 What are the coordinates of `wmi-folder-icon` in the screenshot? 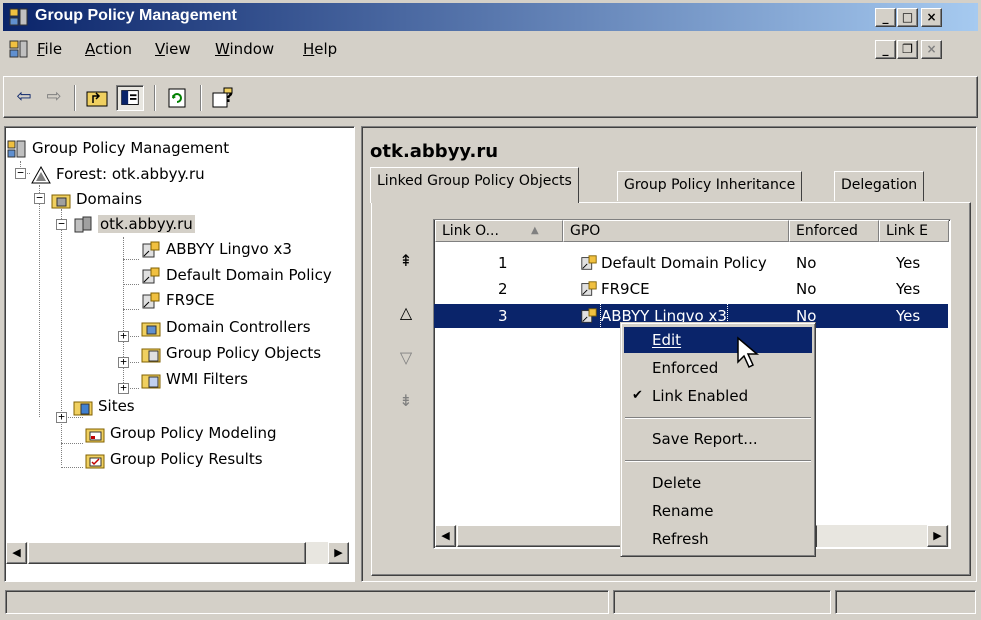 It's located at (151, 381).